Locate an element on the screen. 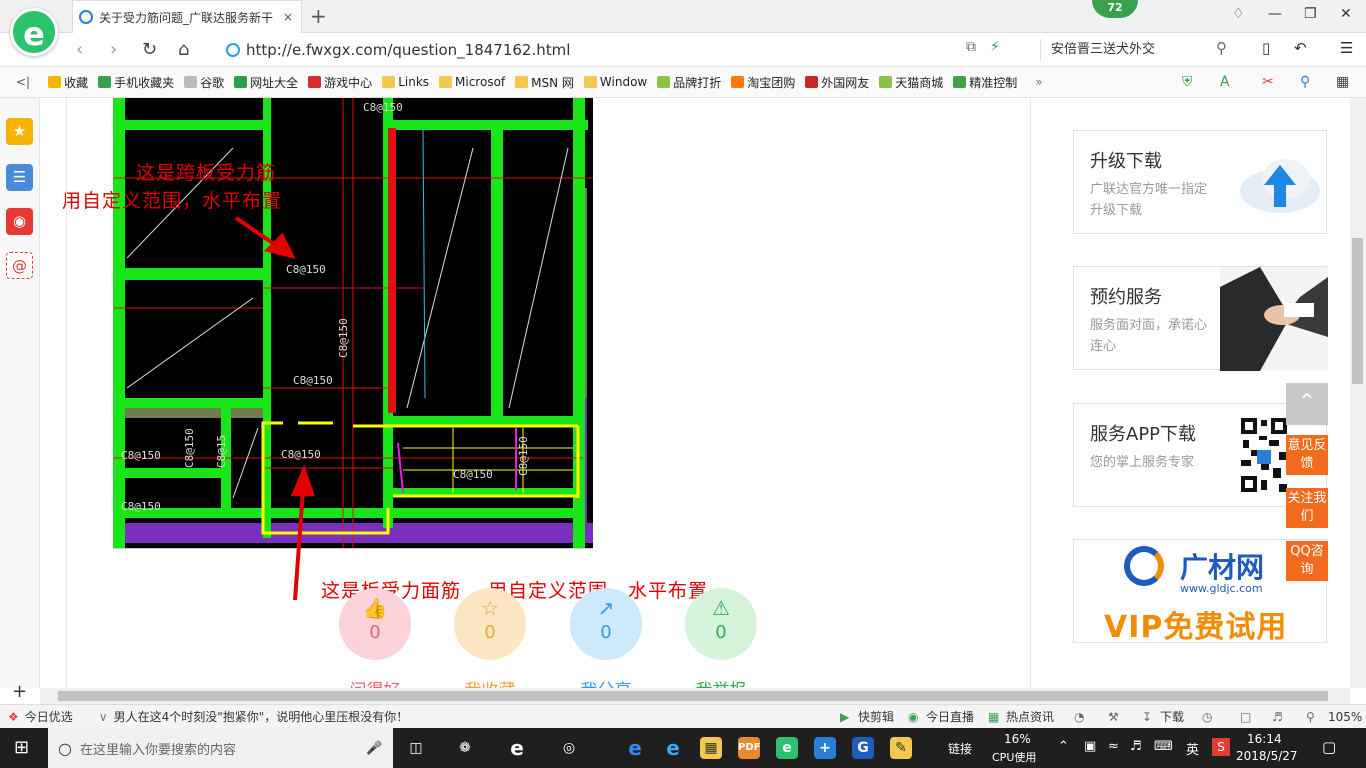 The height and width of the screenshot is (768, 1366). clock-date: 2018/5/27 is located at coordinates (1267, 756).